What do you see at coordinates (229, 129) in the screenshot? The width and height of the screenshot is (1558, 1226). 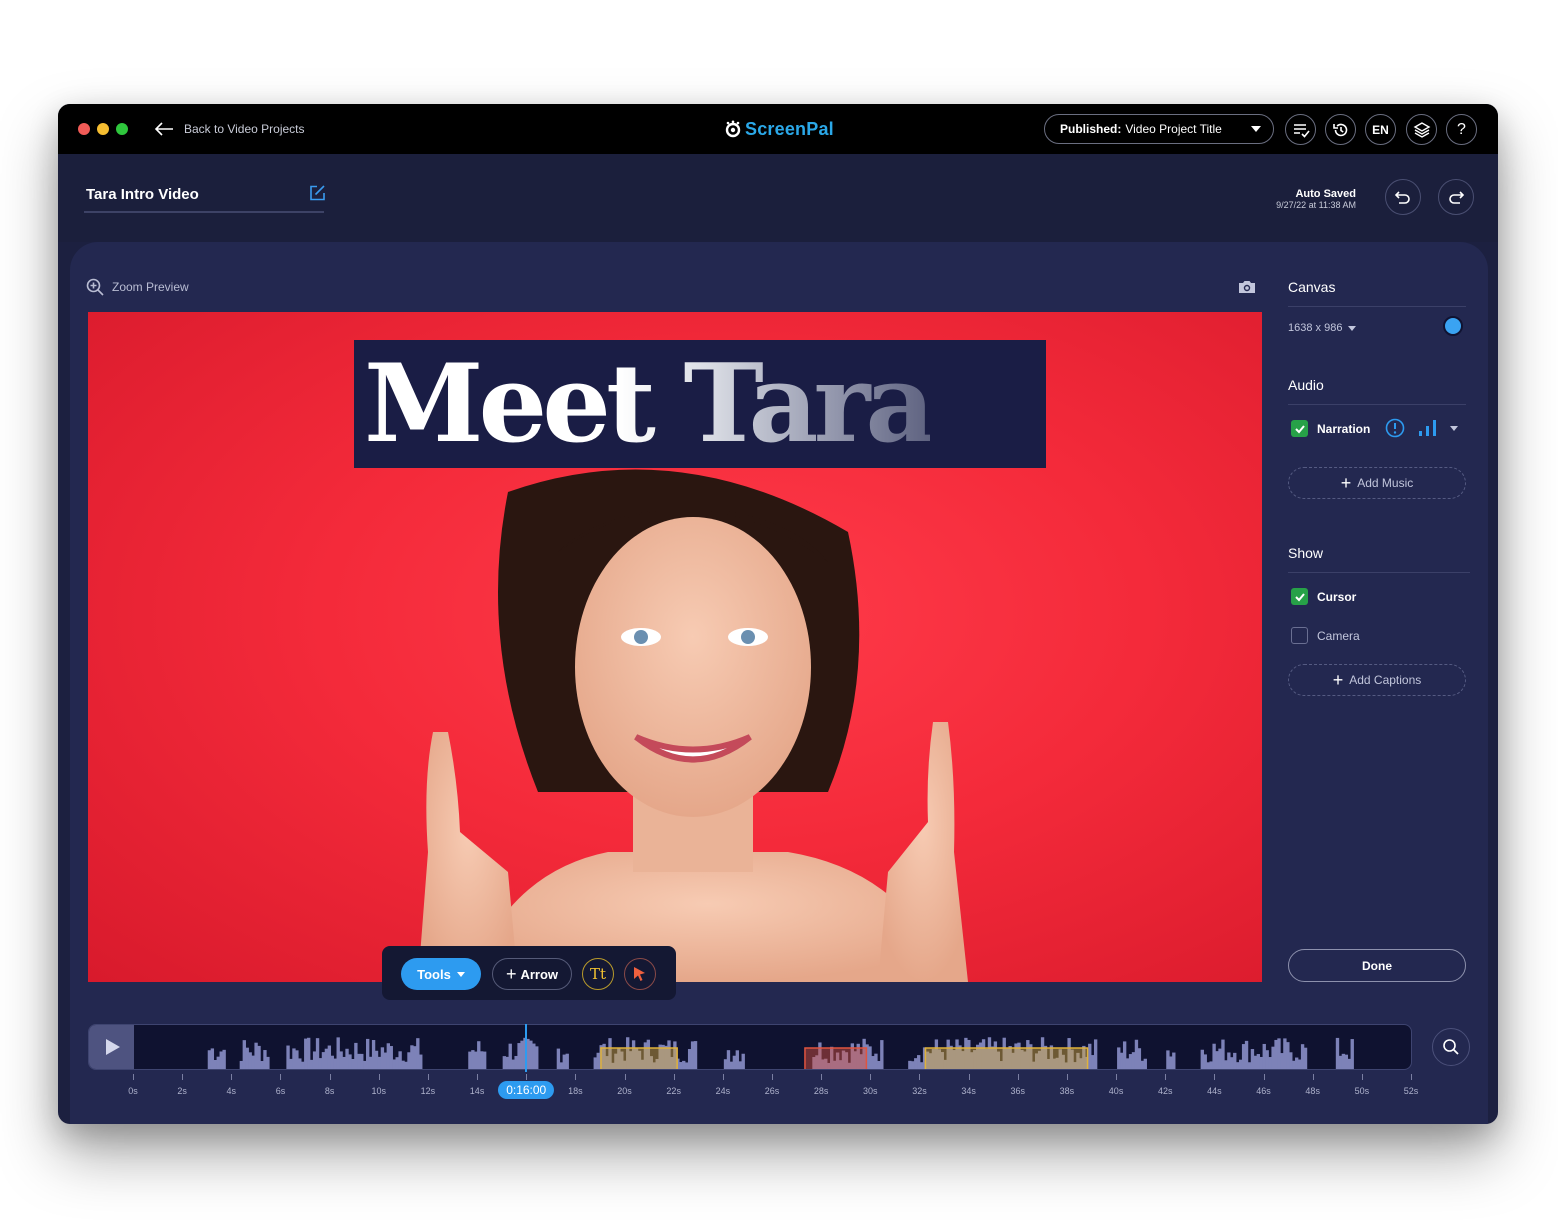 I see `back-to-projects-link: Back to Video Projects` at bounding box center [229, 129].